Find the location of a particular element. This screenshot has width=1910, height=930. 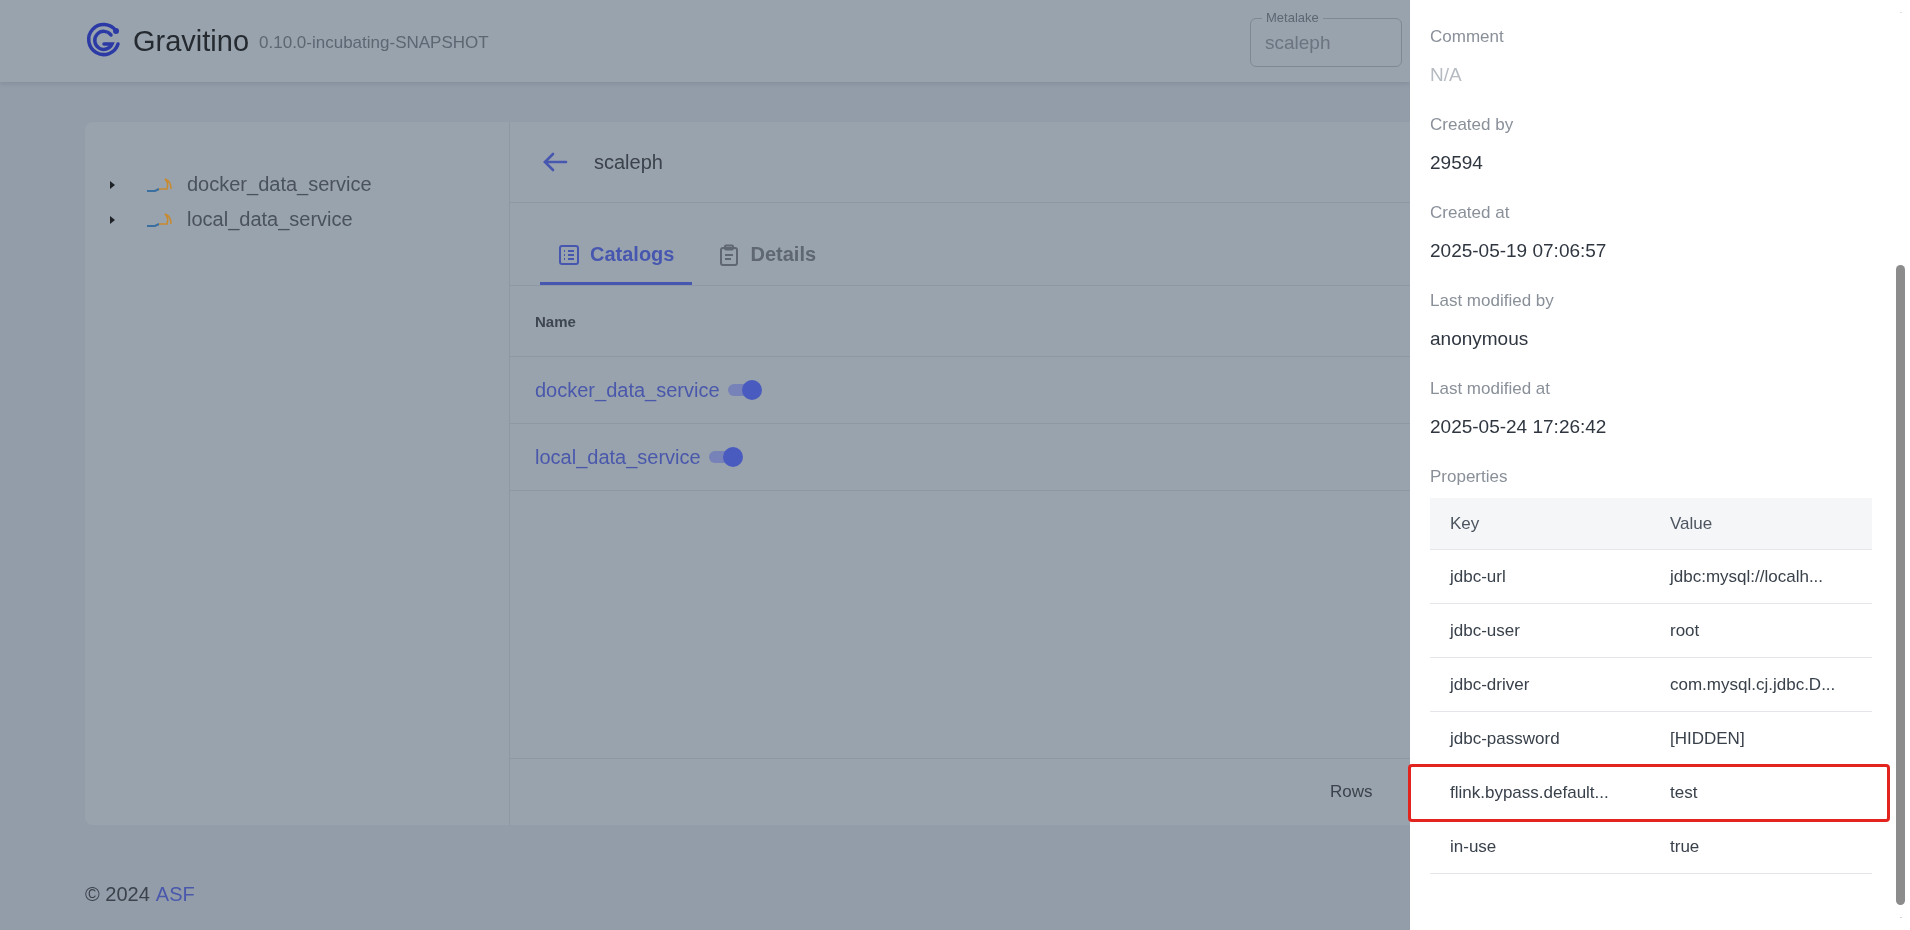

property-value: true is located at coordinates (1685, 846).